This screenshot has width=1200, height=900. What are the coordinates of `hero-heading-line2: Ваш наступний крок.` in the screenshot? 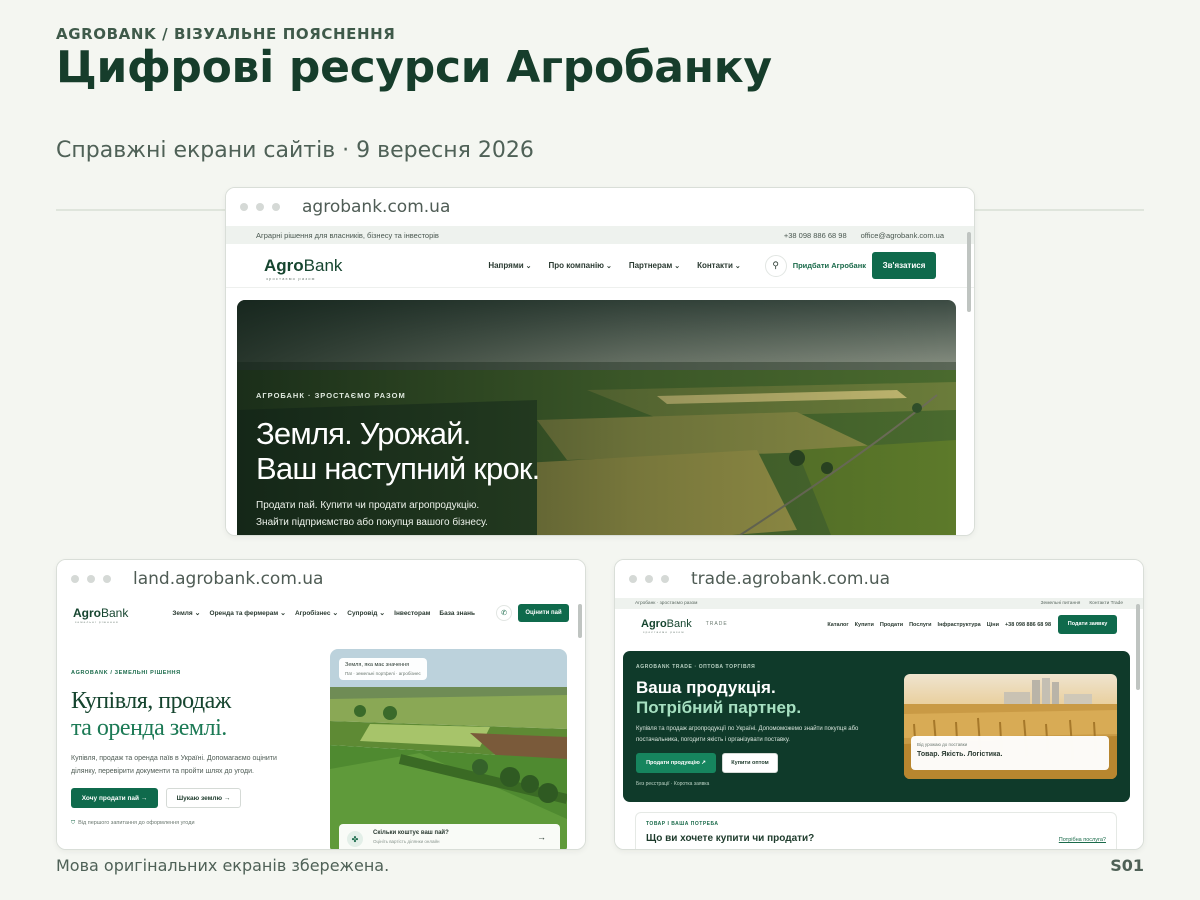 It's located at (398, 468).